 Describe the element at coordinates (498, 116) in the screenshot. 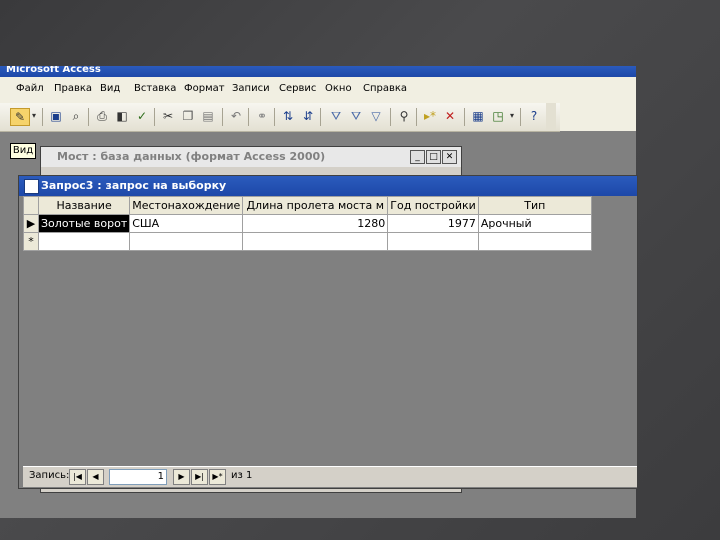

I see `new-object-icon: ◳` at that location.